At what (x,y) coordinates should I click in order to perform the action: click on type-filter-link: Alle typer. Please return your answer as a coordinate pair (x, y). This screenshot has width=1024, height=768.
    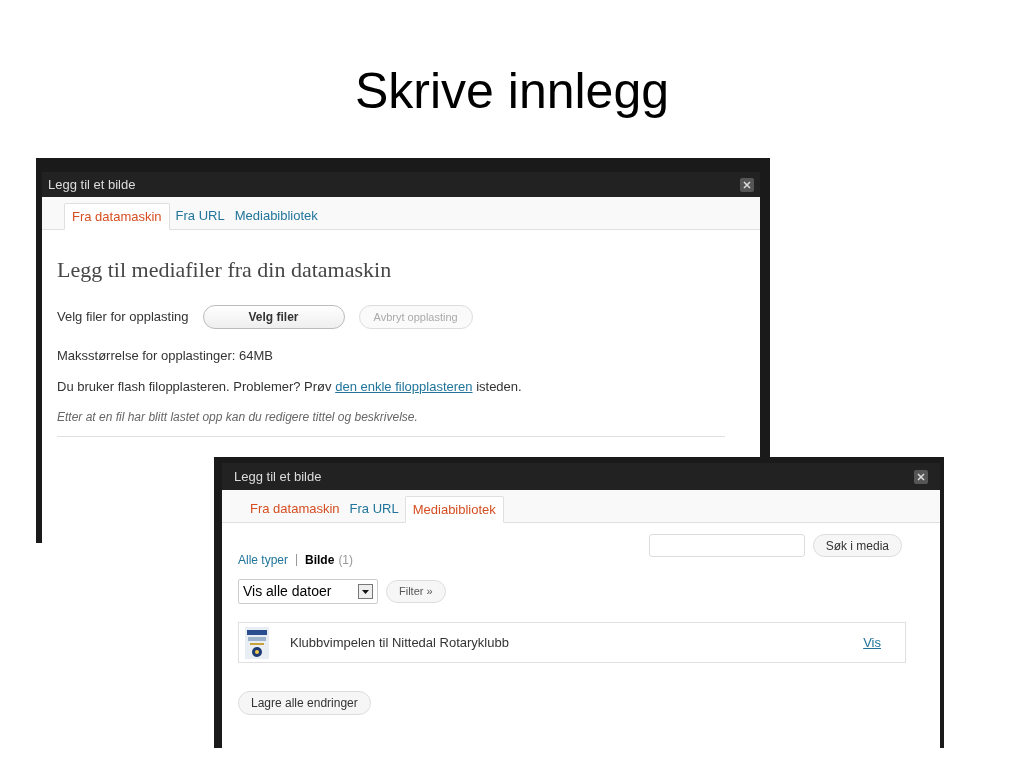
    Looking at the image, I should click on (263, 560).